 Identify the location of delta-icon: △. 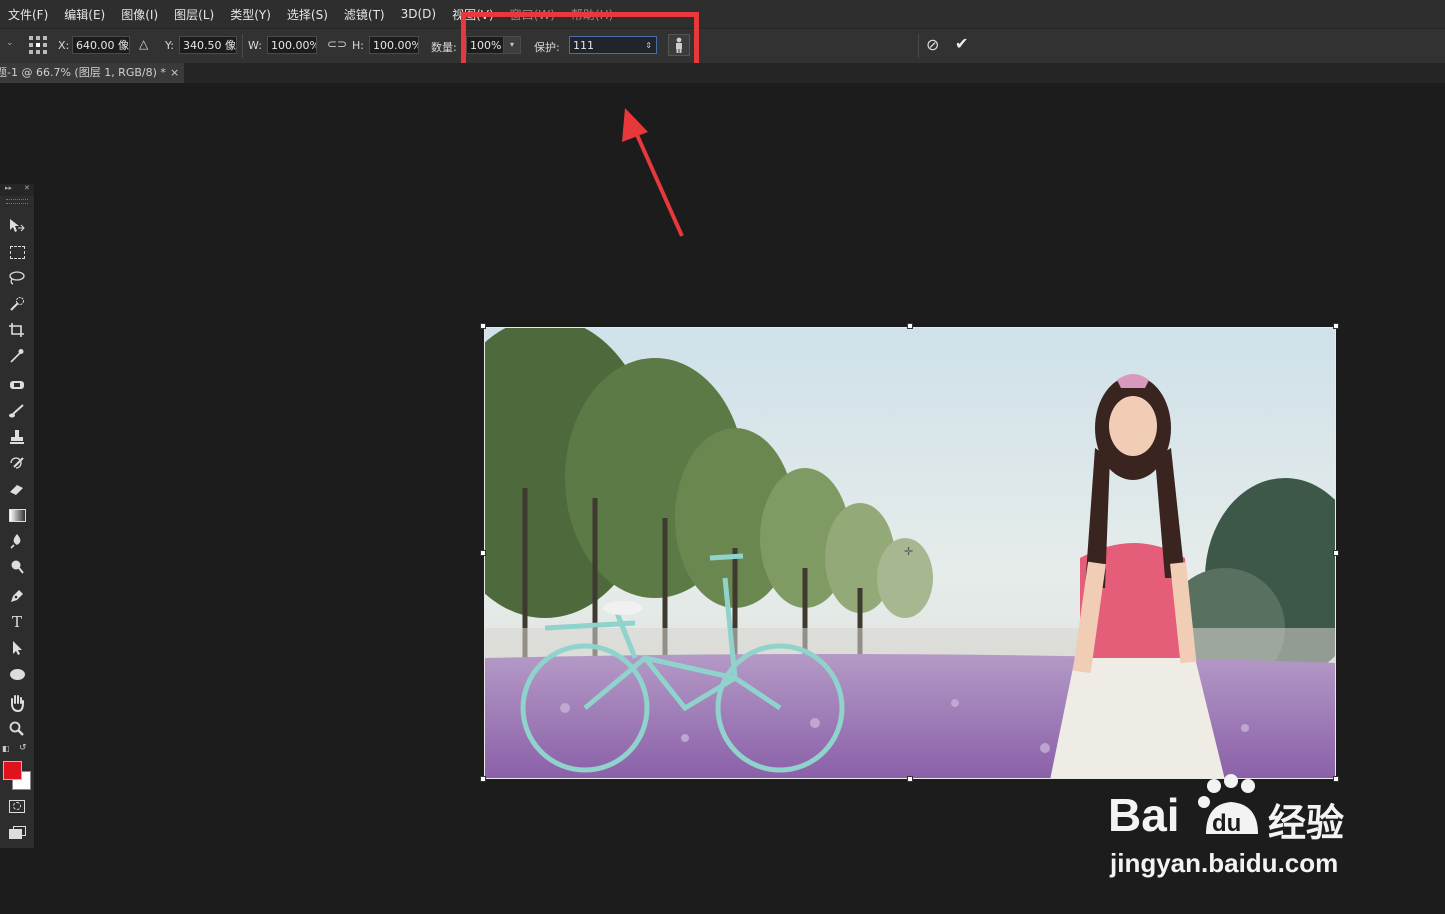
(143, 44).